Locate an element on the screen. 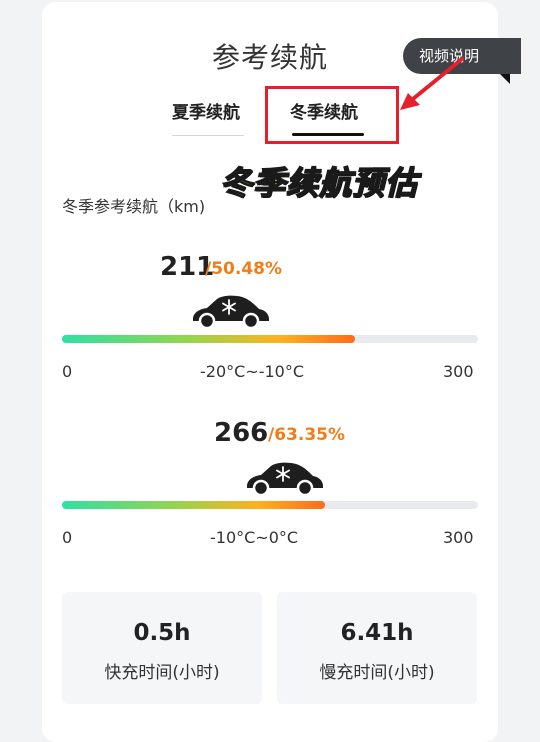 This screenshot has height=742, width=540. range-percent-2: /63.35% is located at coordinates (307, 435).